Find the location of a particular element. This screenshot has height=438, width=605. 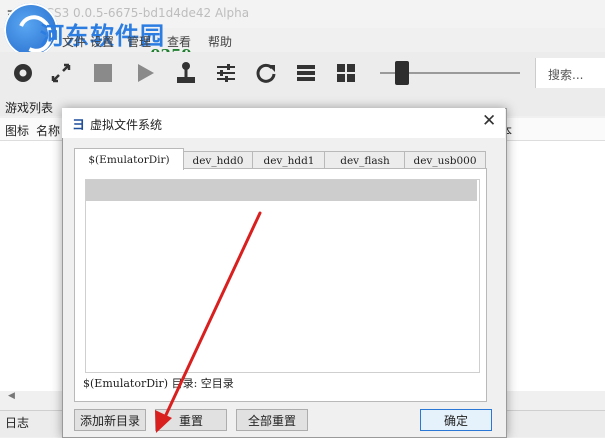

ok-button: 确定 is located at coordinates (456, 420).